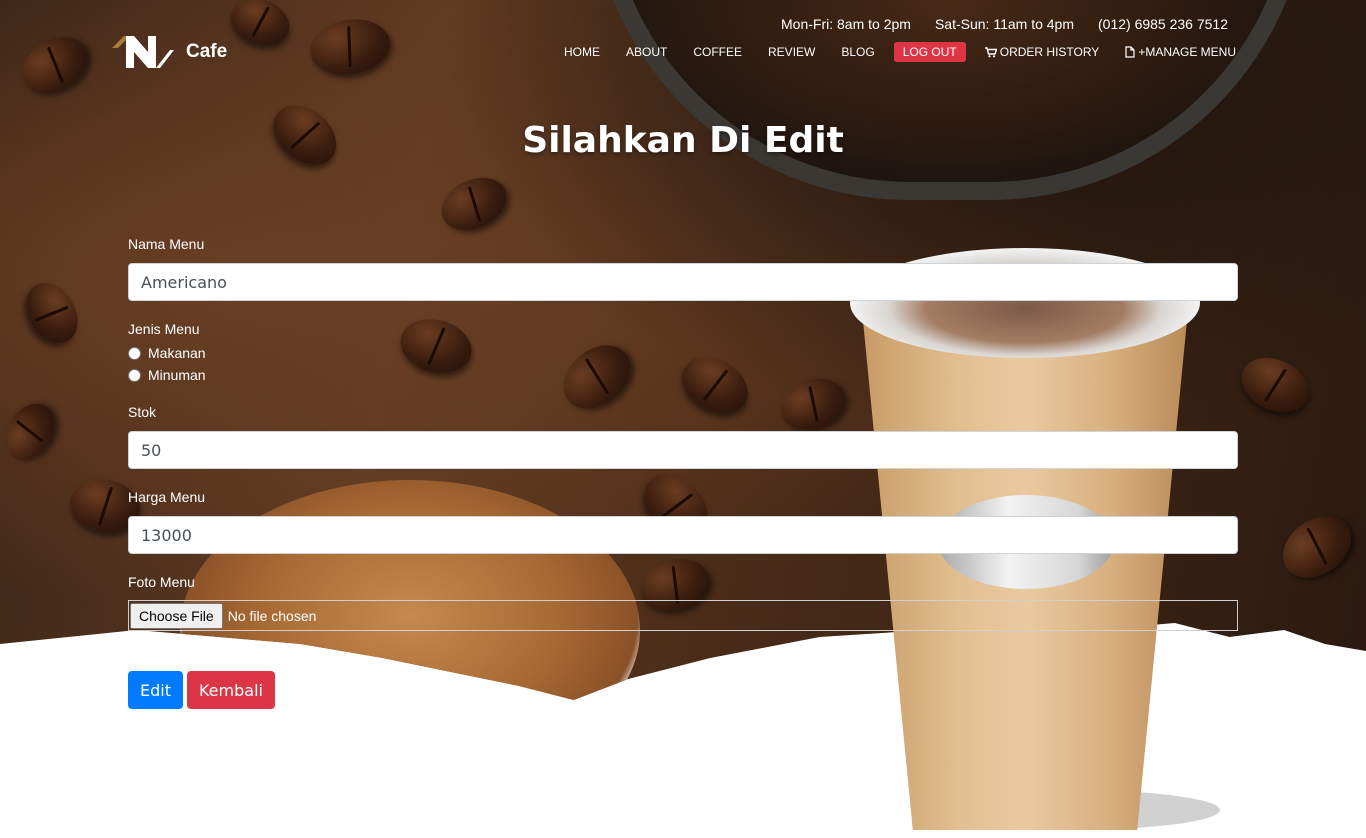 This screenshot has width=1366, height=838. I want to click on radio-minuman: Minuman, so click(683, 375).